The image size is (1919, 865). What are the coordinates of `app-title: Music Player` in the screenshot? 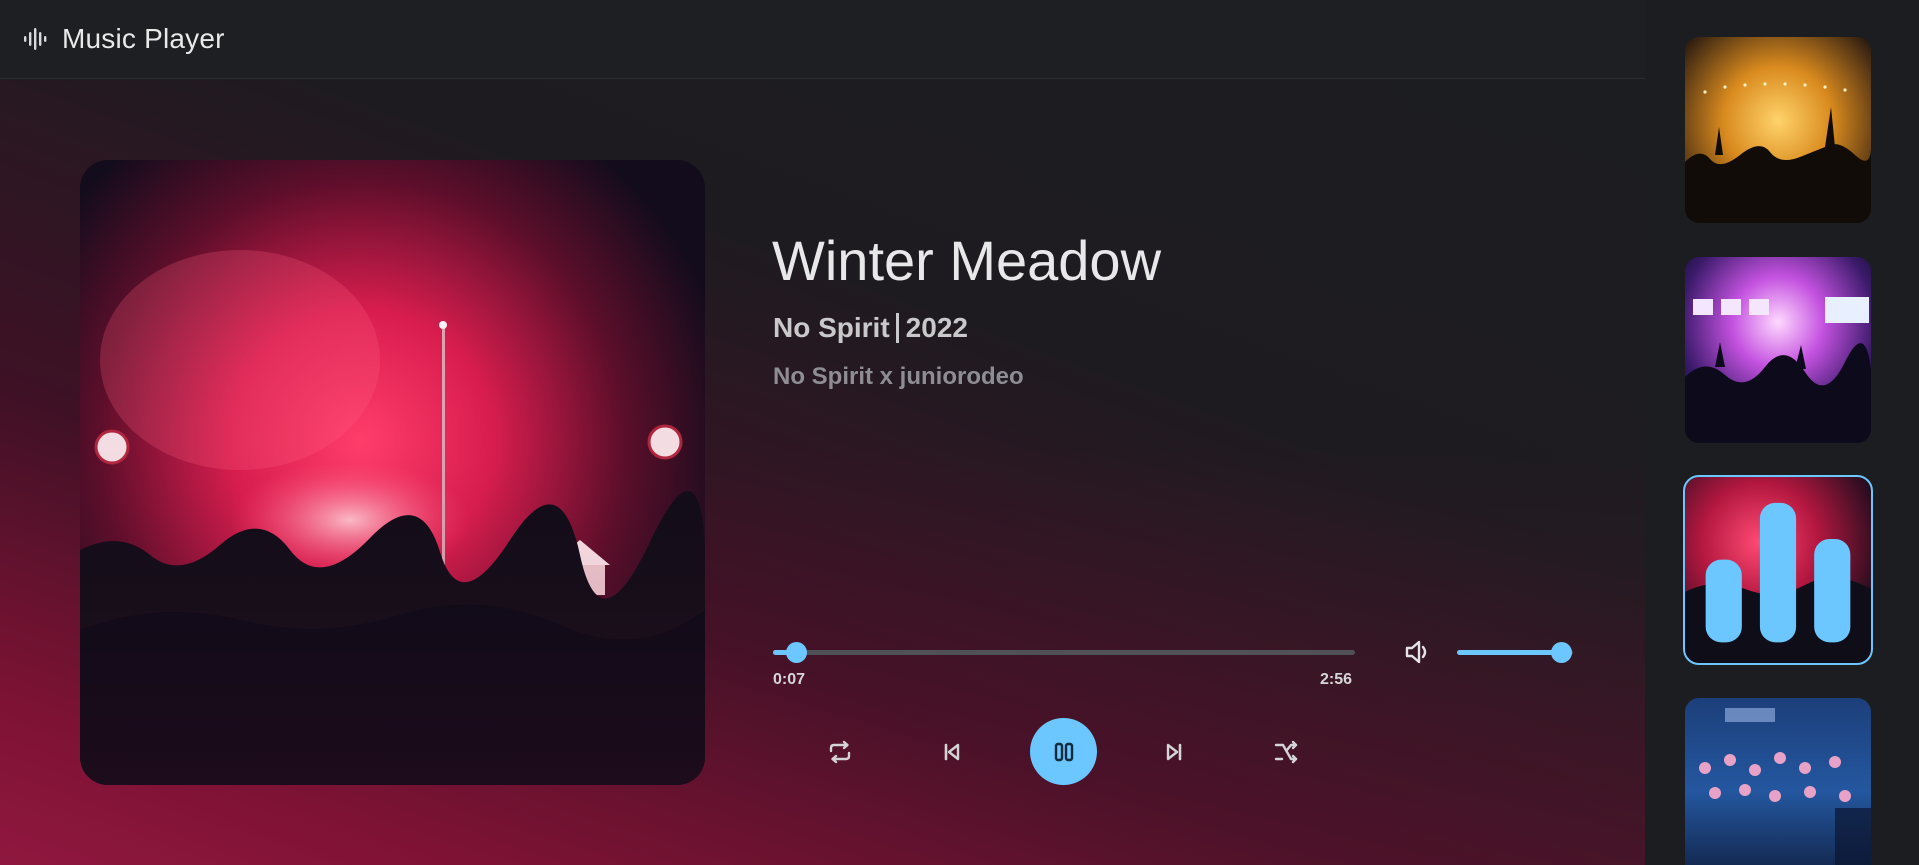 It's located at (143, 38).